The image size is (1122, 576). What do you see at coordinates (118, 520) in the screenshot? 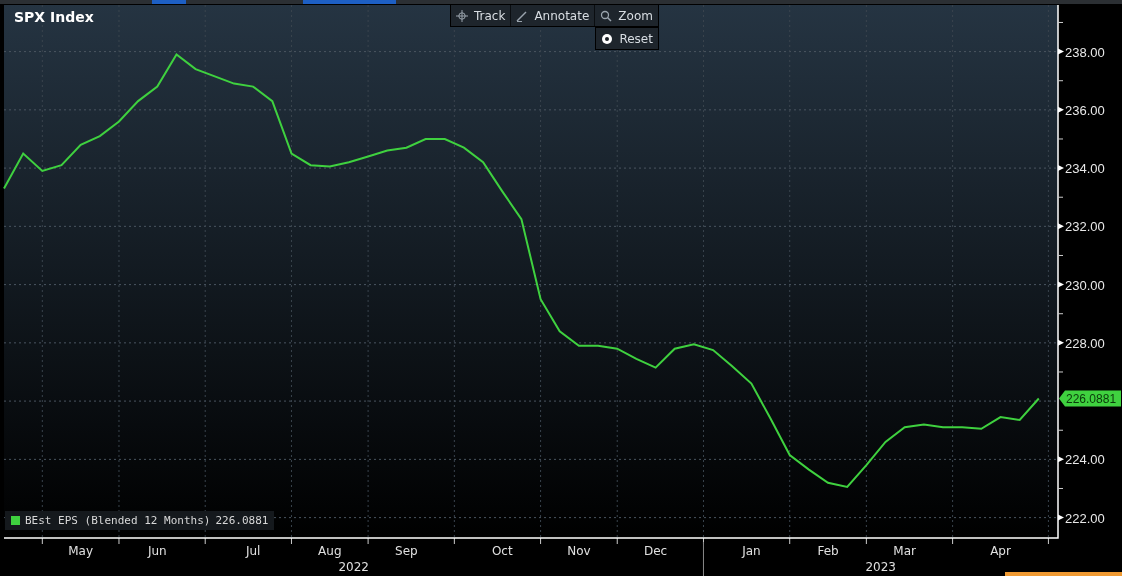
I see `legend-label: BEst EPS (Blended 12 Months)` at bounding box center [118, 520].